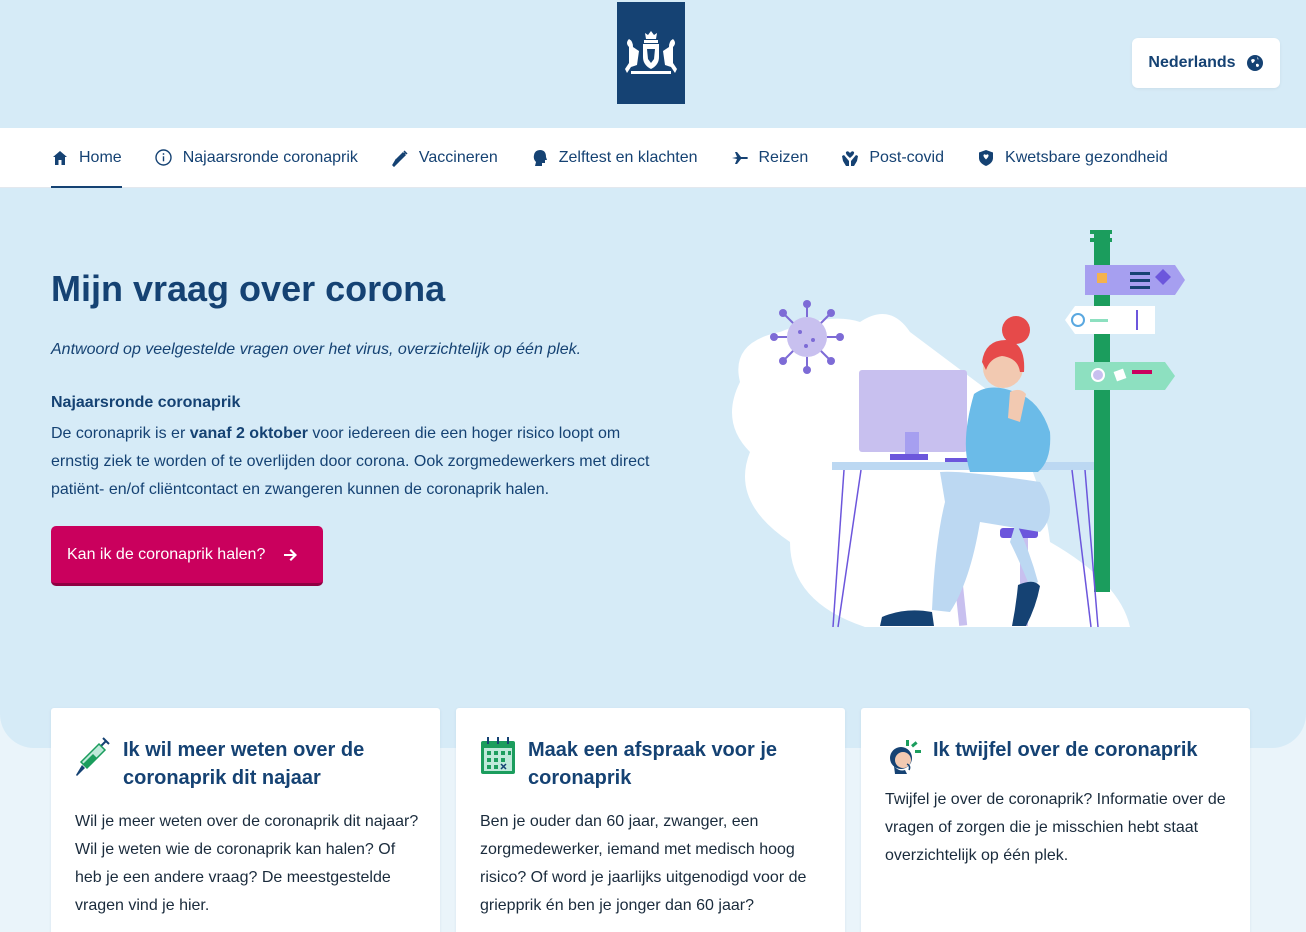 This screenshot has width=1306, height=932. I want to click on home-icon, so click(60, 158).